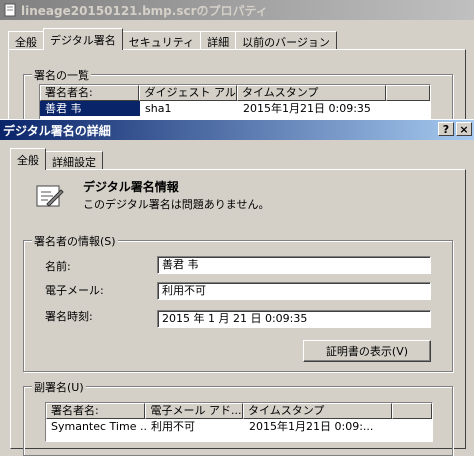  Describe the element at coordinates (59, 387) in the screenshot. I see `countersign-legend: 副署名(U)` at that location.